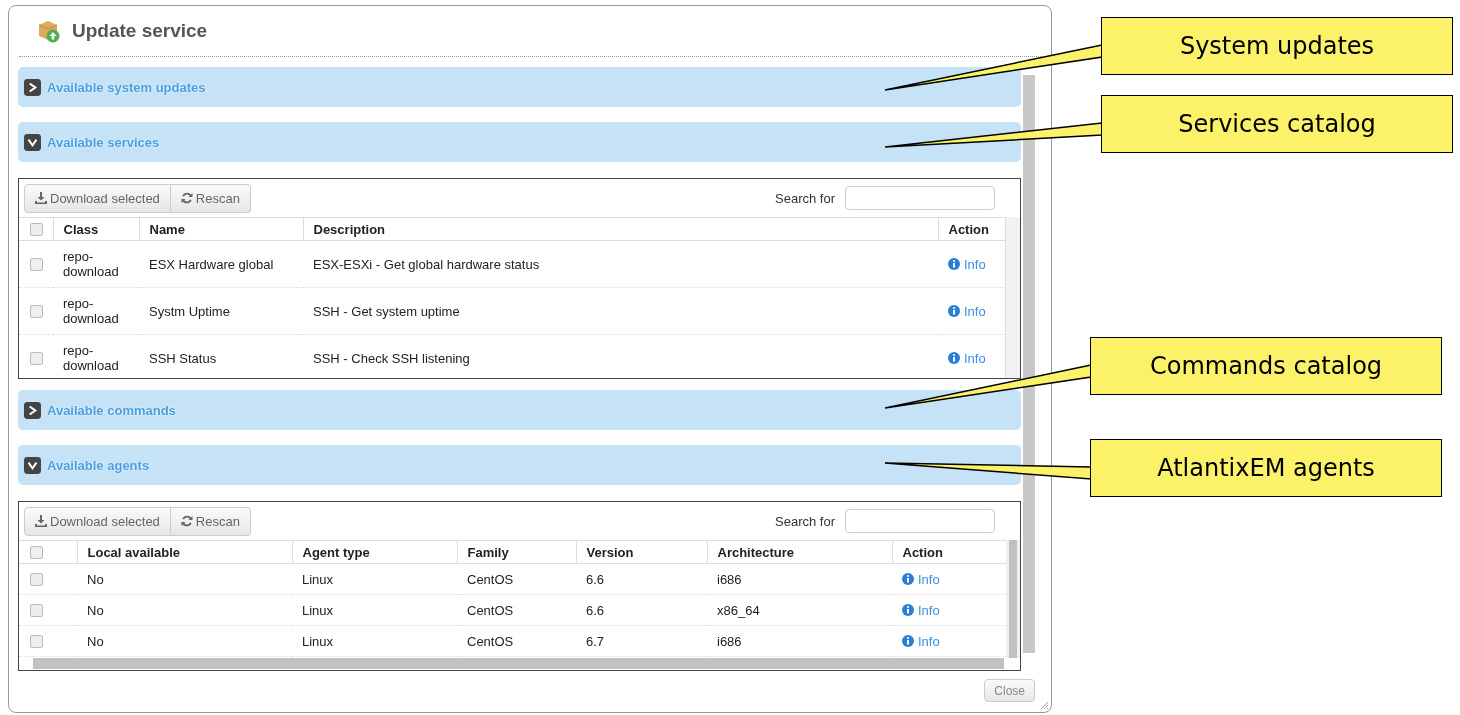  Describe the element at coordinates (516, 552) in the screenshot. I see `column-header: Family` at that location.